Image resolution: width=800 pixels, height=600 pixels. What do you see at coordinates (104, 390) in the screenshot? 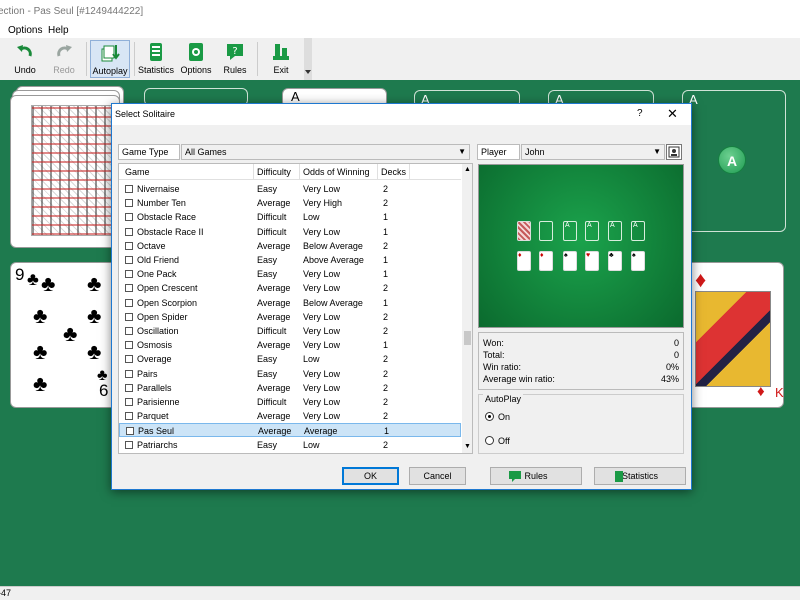
I see `card-rank: 6` at bounding box center [104, 390].